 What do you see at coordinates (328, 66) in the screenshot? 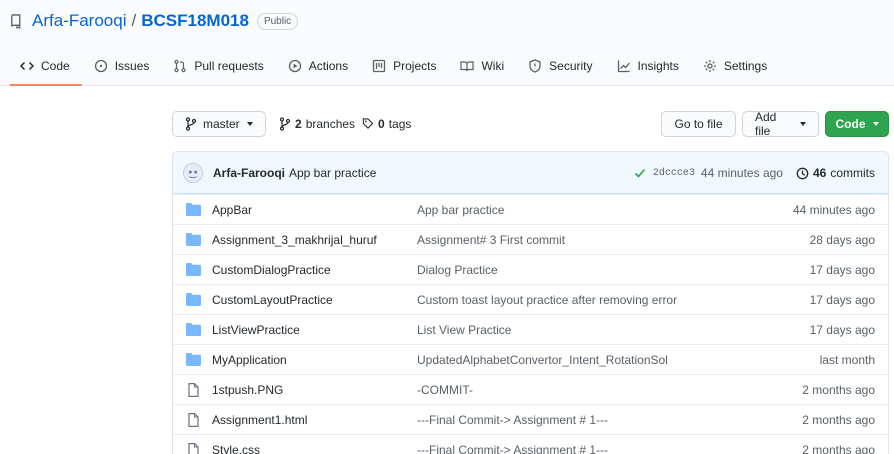
I see `tab-label: Actions` at bounding box center [328, 66].